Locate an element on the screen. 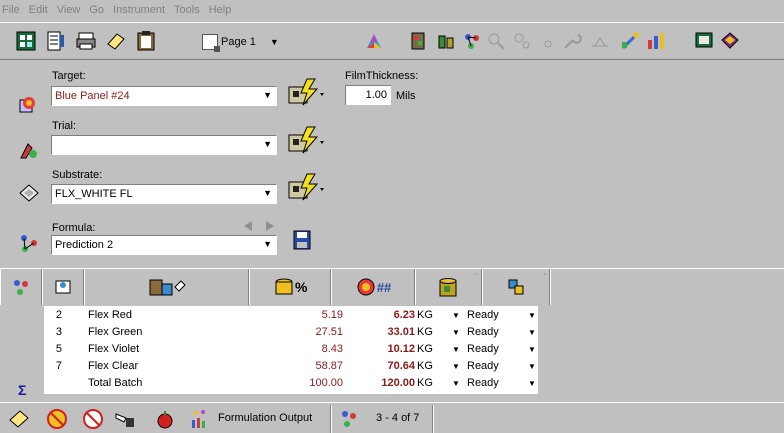  percent-value: 100.00 is located at coordinates (326, 383).